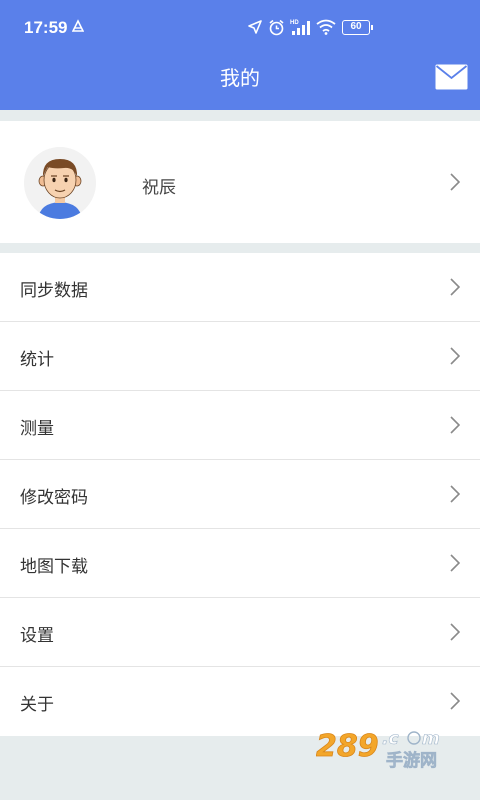  I want to click on app-header: 17:59 HD 60 我的, so click(240, 55).